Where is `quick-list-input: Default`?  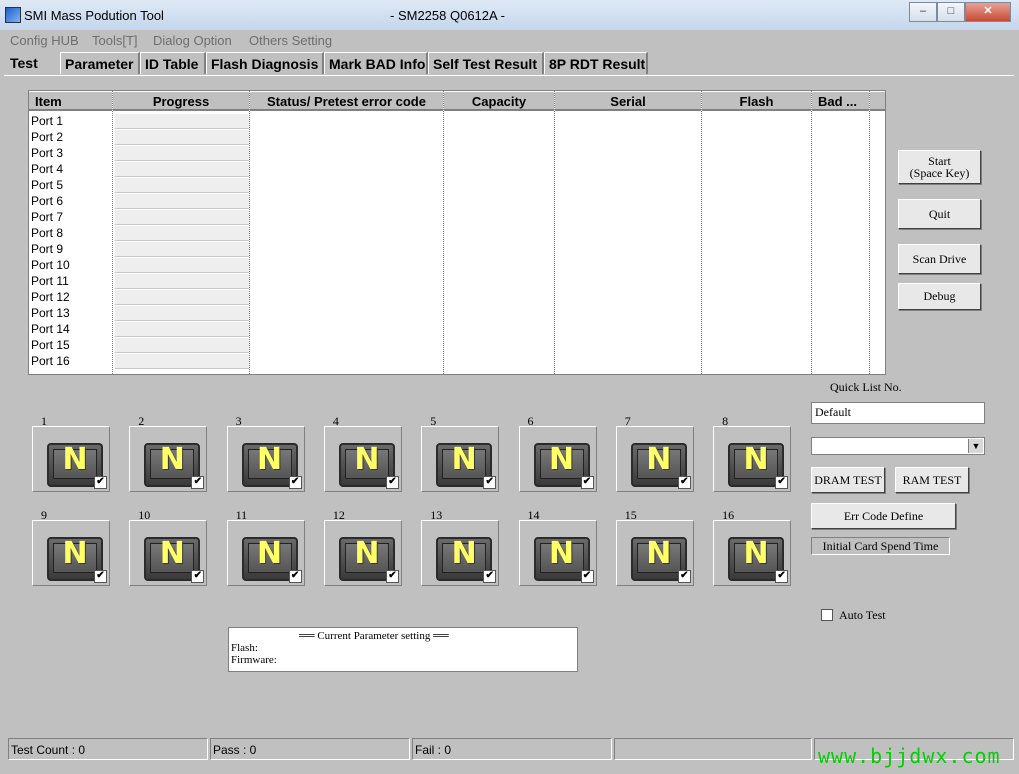
quick-list-input: Default is located at coordinates (898, 413).